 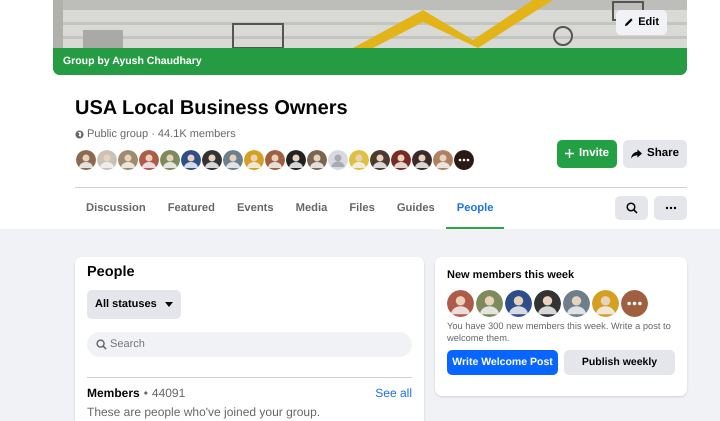 What do you see at coordinates (475, 209) in the screenshot?
I see `tab: People` at bounding box center [475, 209].